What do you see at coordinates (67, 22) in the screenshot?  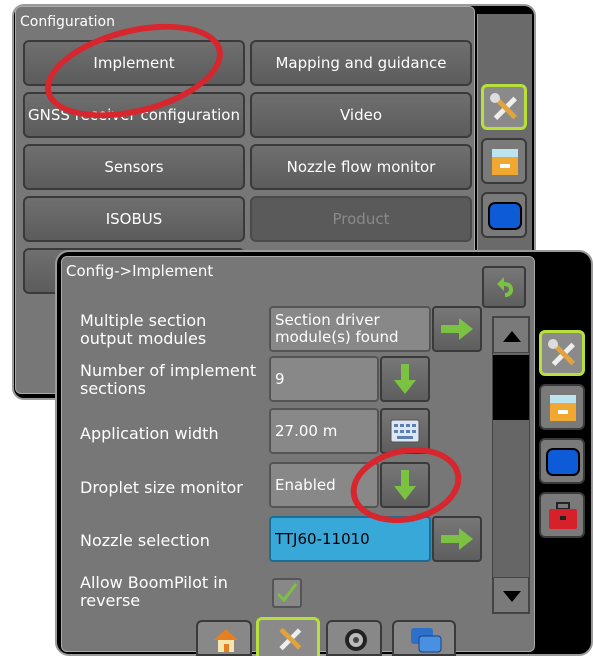 I see `configuration-title: Configuration` at bounding box center [67, 22].